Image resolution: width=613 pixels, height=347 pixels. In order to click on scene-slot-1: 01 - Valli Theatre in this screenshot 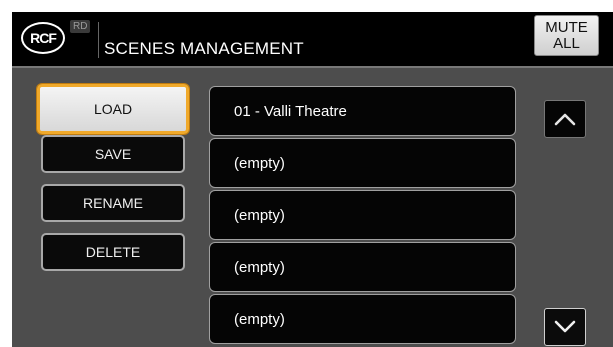, I will do `click(362, 111)`.